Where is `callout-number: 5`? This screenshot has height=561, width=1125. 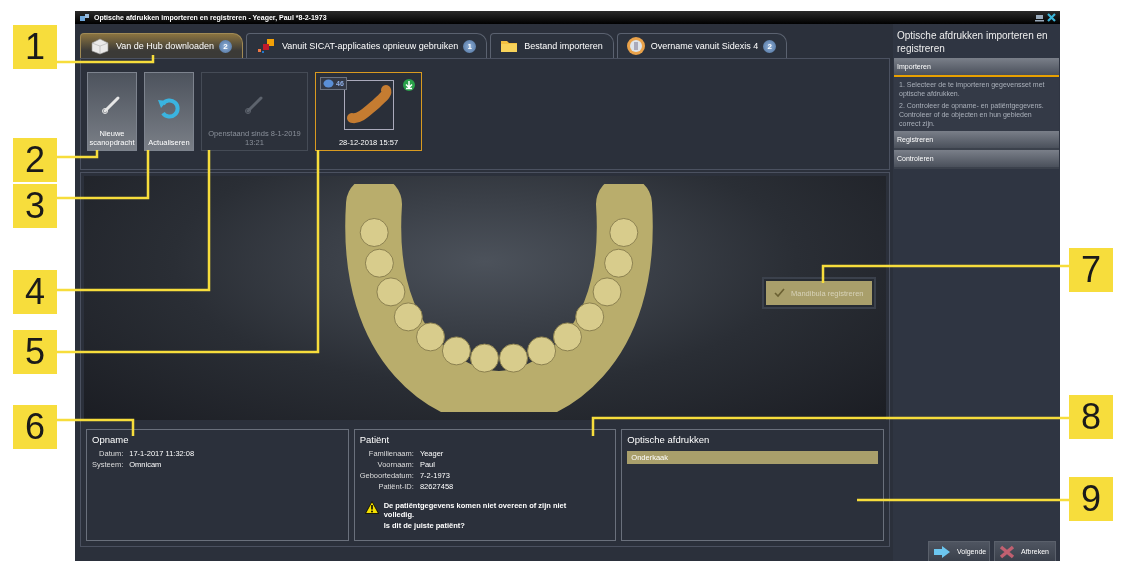
callout-number: 5 is located at coordinates (35, 352).